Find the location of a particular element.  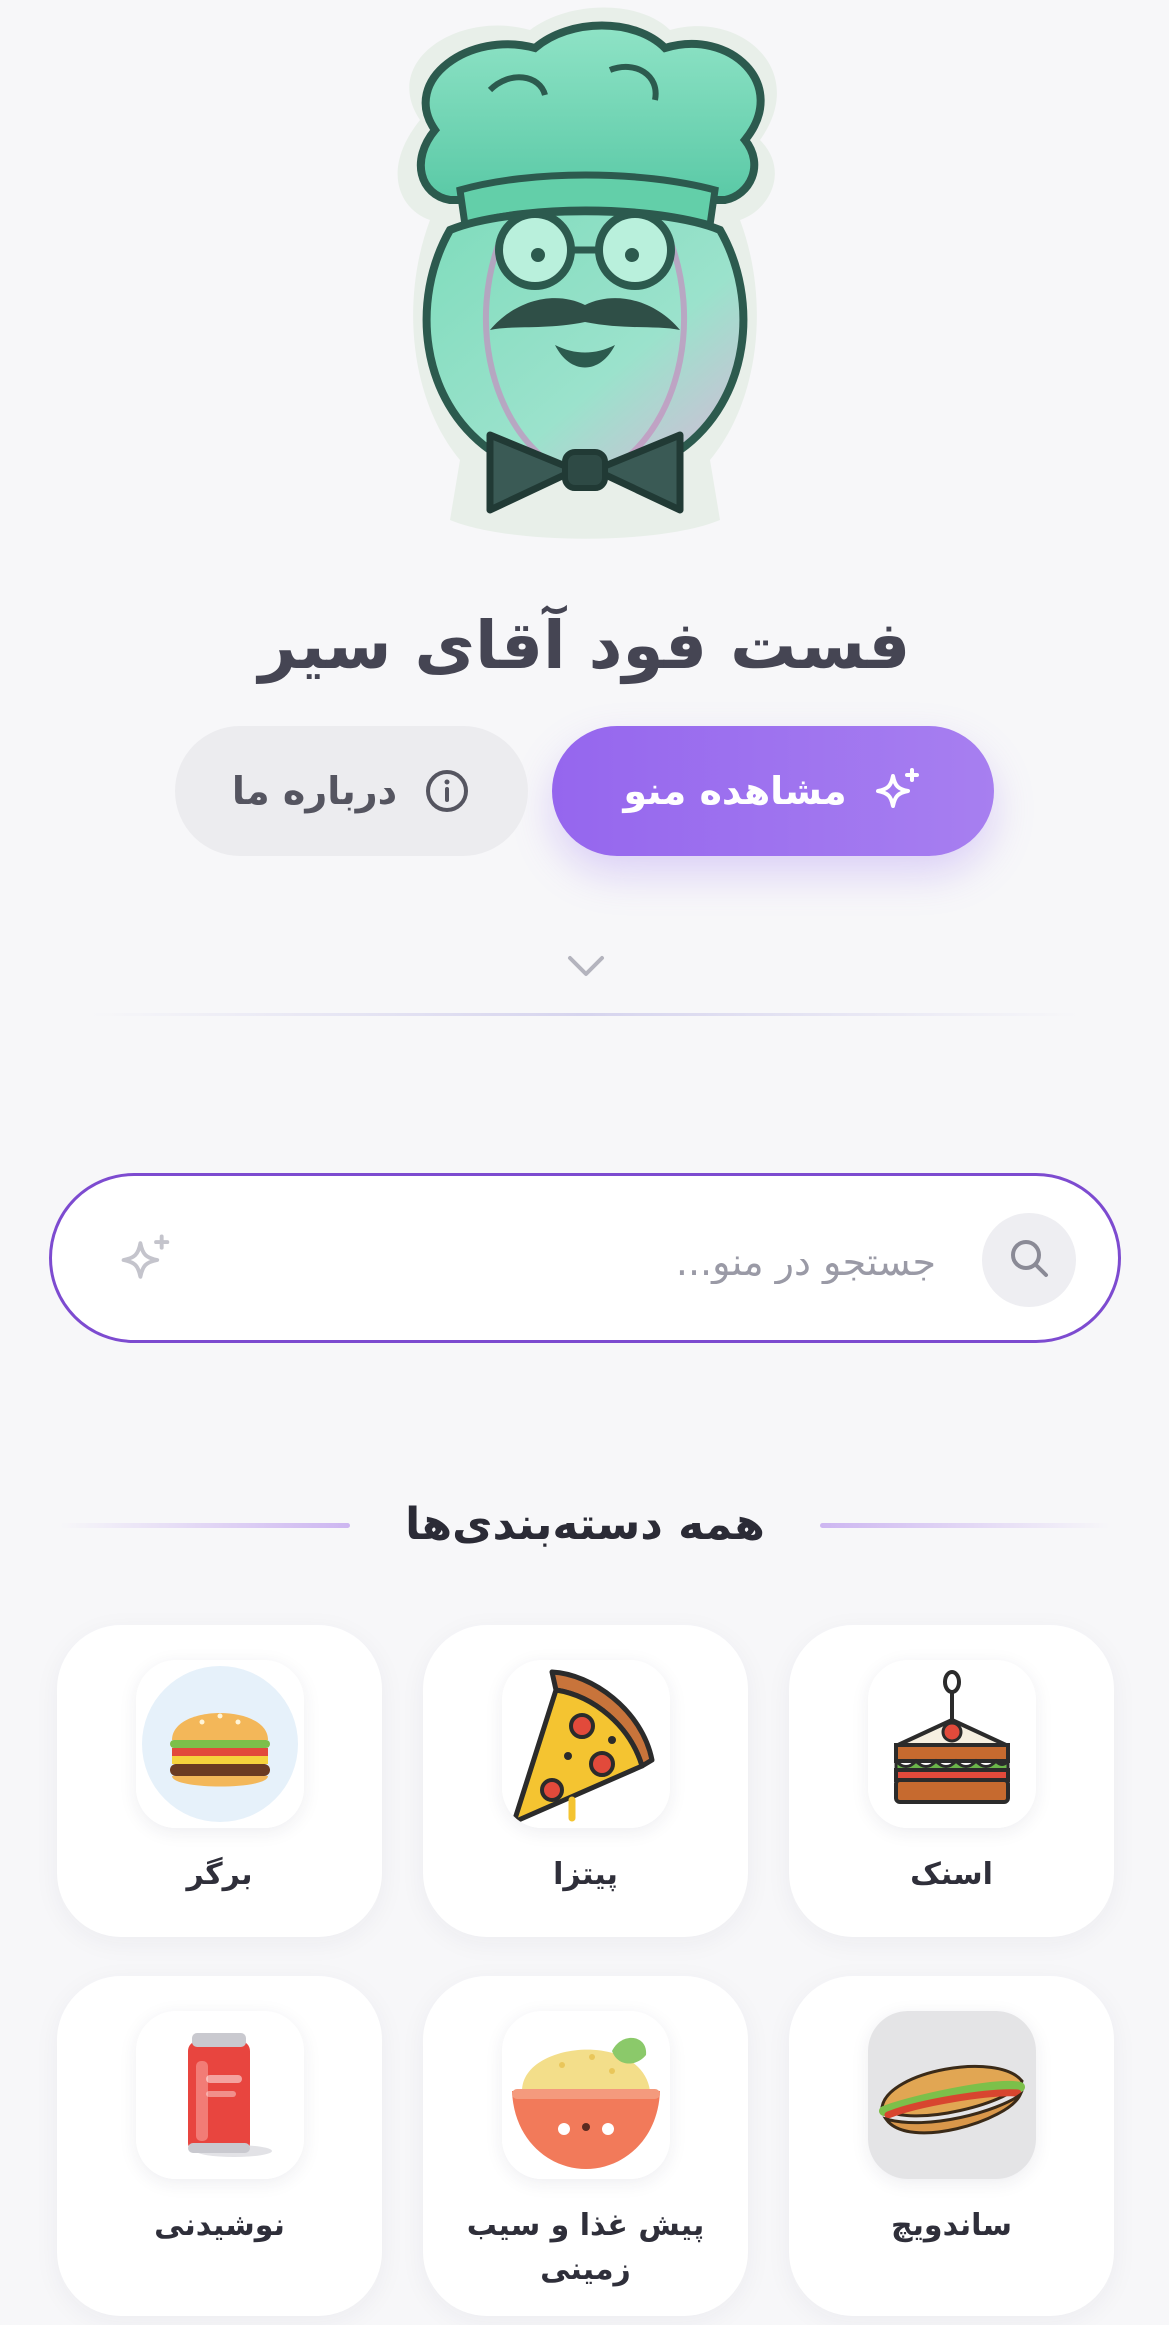

snack-sandwich-icon is located at coordinates (952, 1744).